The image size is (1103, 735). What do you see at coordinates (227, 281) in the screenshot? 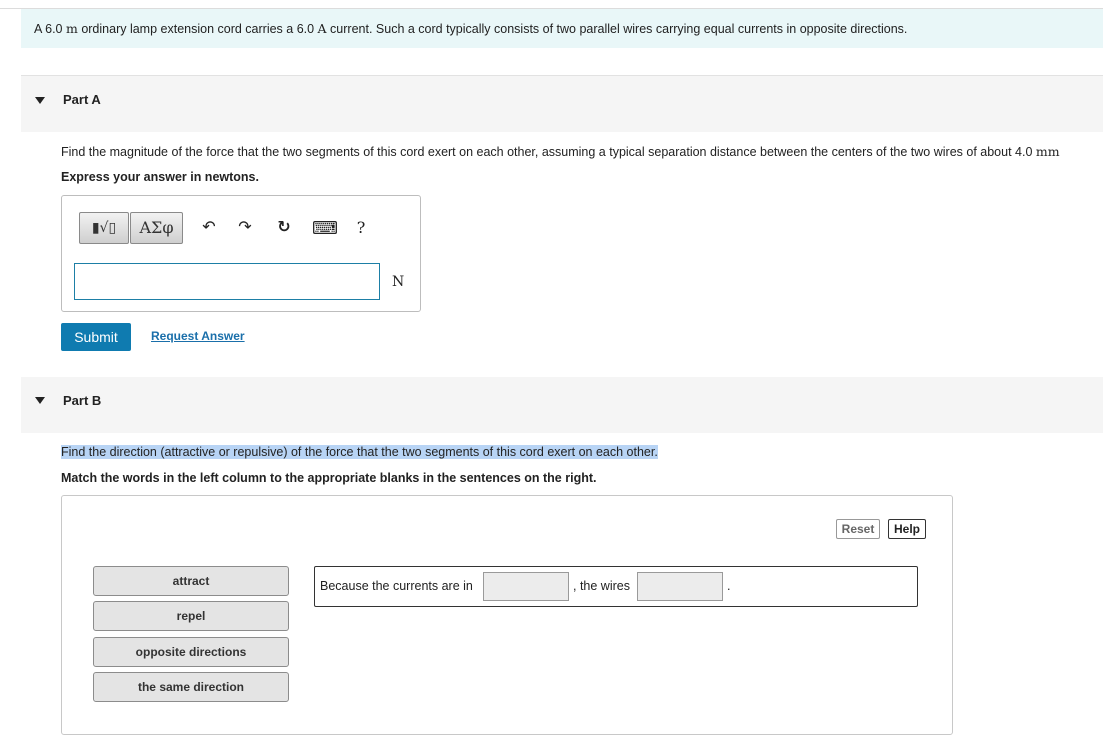
I see `answer-input` at bounding box center [227, 281].